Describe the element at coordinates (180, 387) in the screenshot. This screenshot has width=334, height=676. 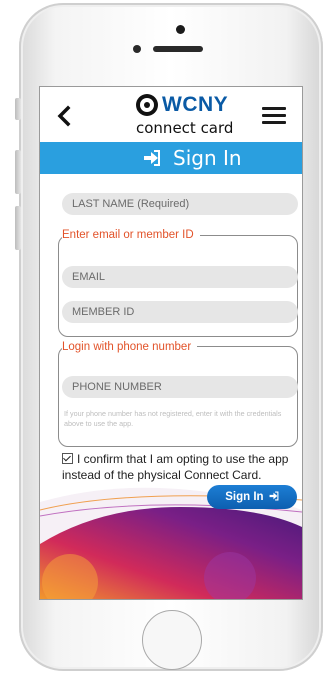
I see `phone-number-input: PHONE NUMBER` at that location.